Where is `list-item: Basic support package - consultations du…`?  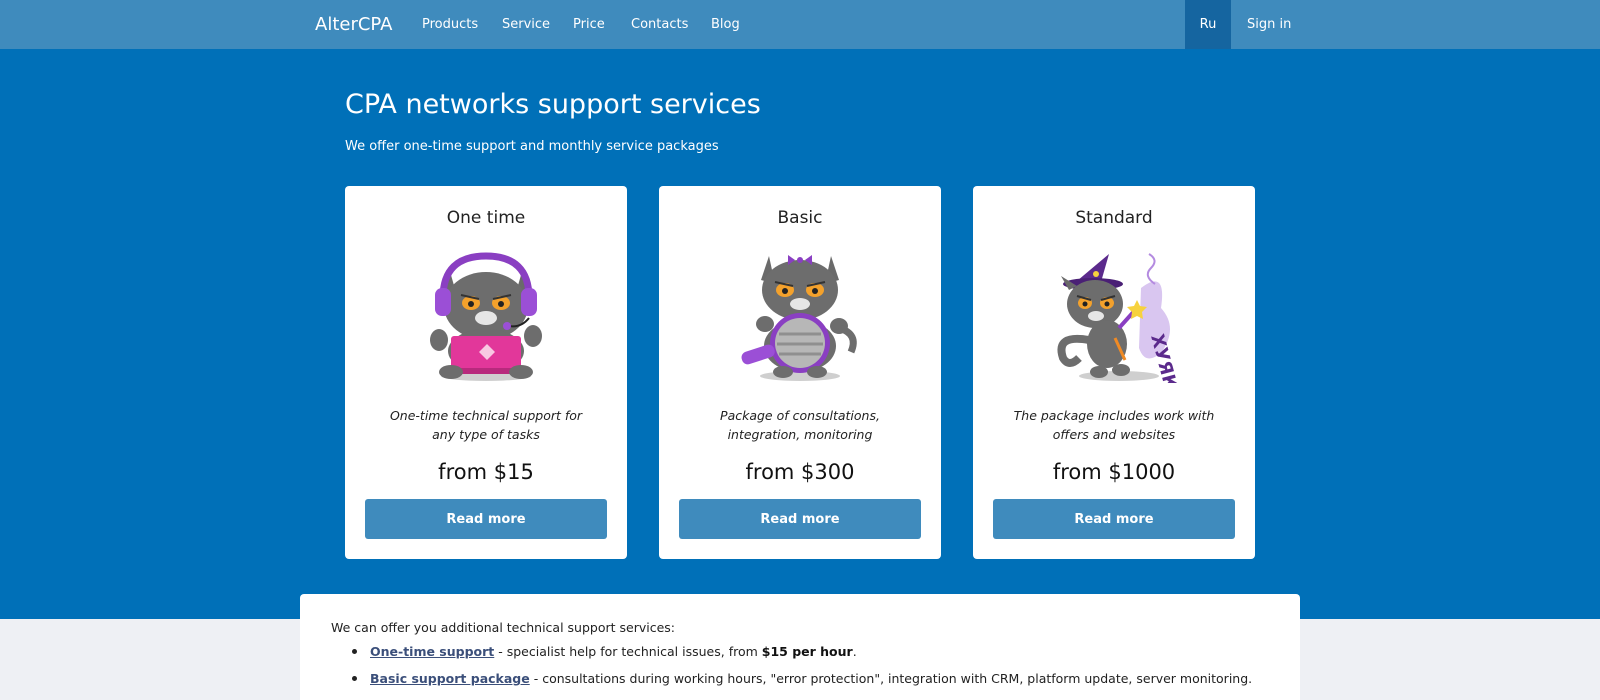
list-item: Basic support package - consultations du… is located at coordinates (801, 678).